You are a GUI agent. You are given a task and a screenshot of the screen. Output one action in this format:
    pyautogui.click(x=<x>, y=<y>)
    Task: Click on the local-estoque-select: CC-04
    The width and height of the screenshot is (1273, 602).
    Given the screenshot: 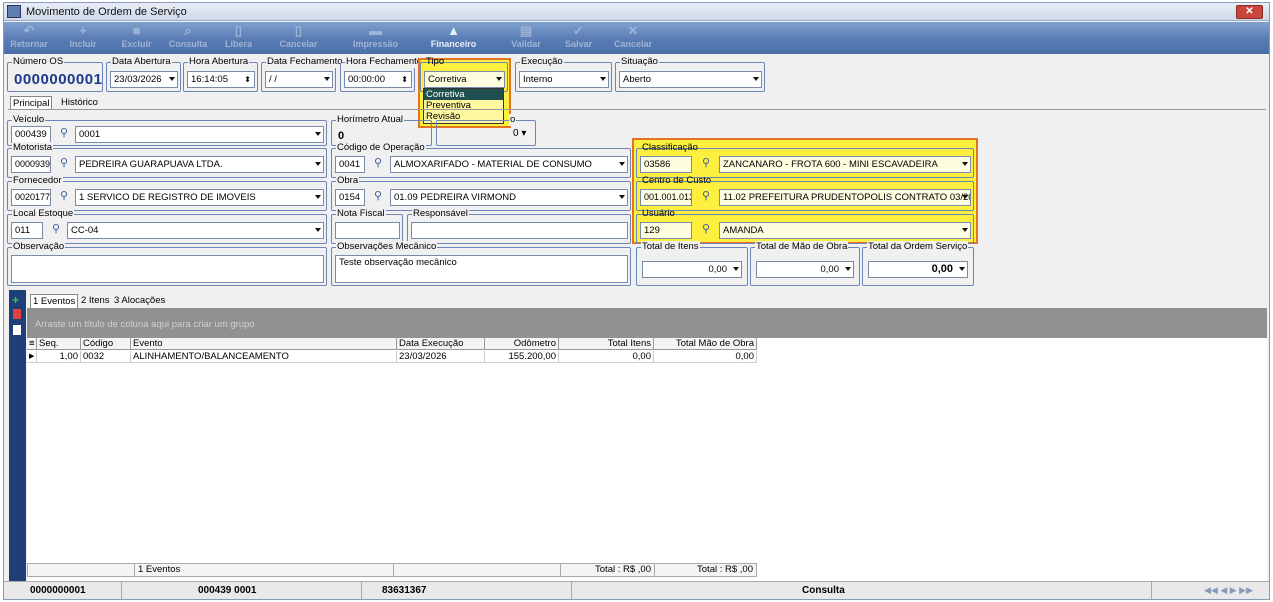 What is the action you would take?
    pyautogui.click(x=195, y=230)
    